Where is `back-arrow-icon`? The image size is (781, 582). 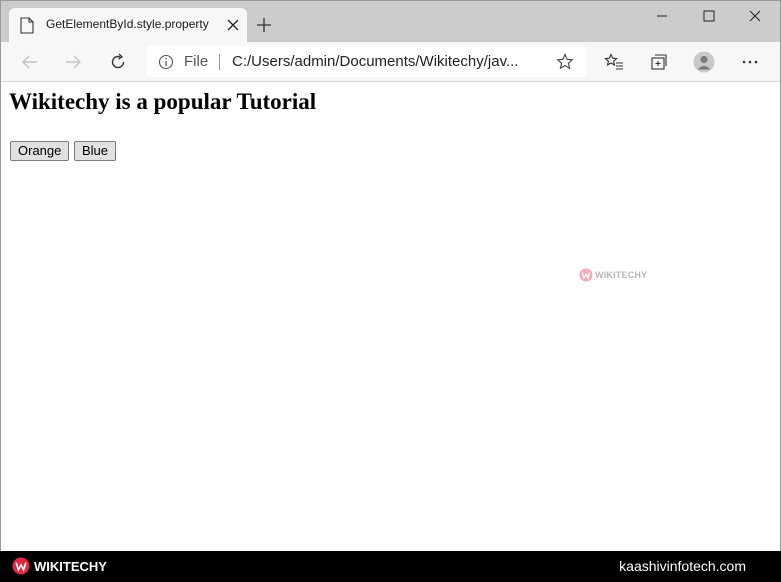 back-arrow-icon is located at coordinates (29, 62).